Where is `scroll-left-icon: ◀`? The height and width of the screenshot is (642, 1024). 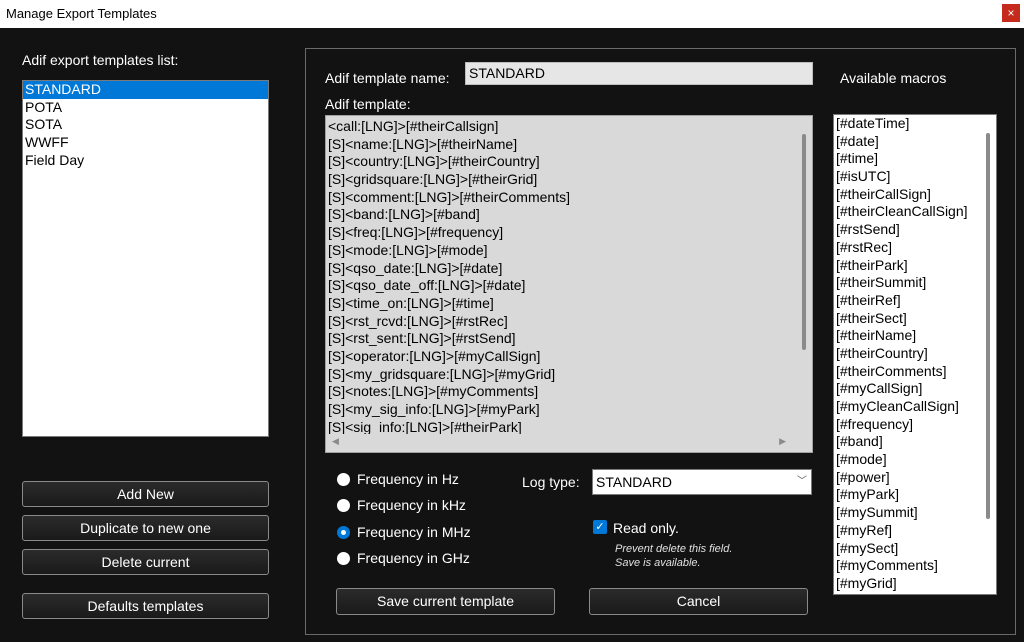 scroll-left-icon: ◀ is located at coordinates (335, 441).